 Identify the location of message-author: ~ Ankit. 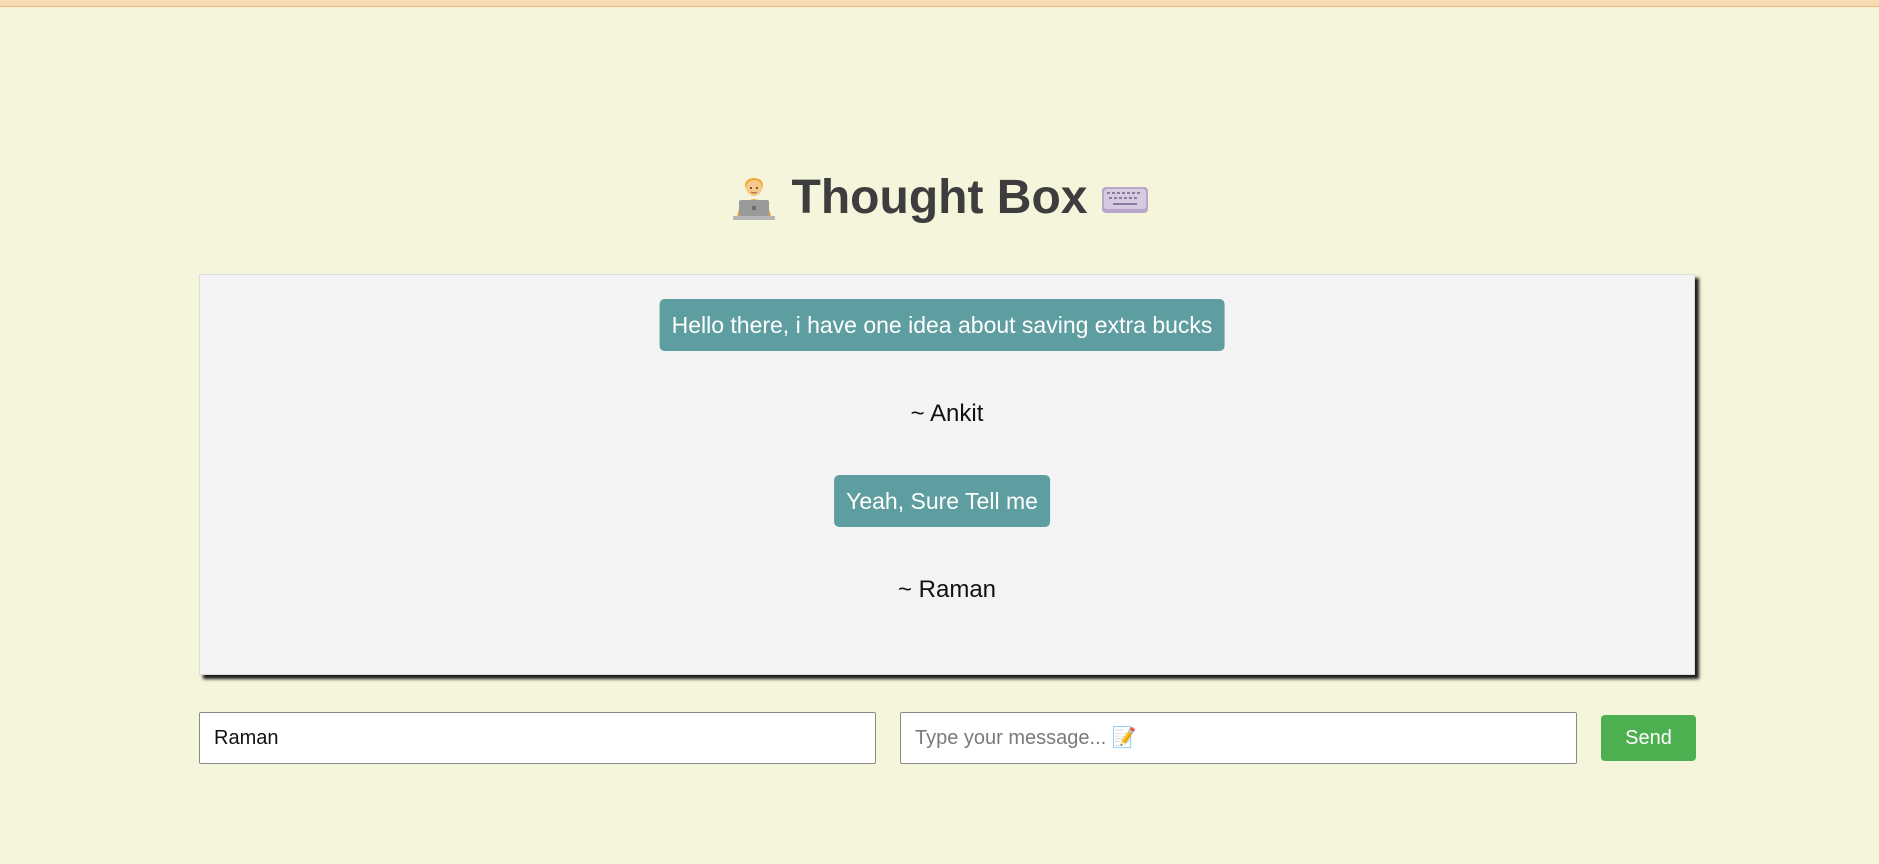
(947, 413).